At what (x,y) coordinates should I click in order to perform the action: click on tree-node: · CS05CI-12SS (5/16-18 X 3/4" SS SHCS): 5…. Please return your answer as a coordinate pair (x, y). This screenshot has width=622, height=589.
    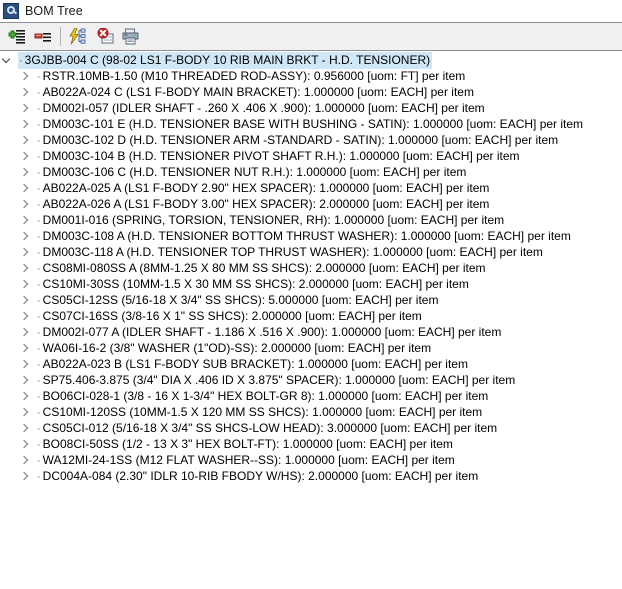
    Looking at the image, I should click on (311, 300).